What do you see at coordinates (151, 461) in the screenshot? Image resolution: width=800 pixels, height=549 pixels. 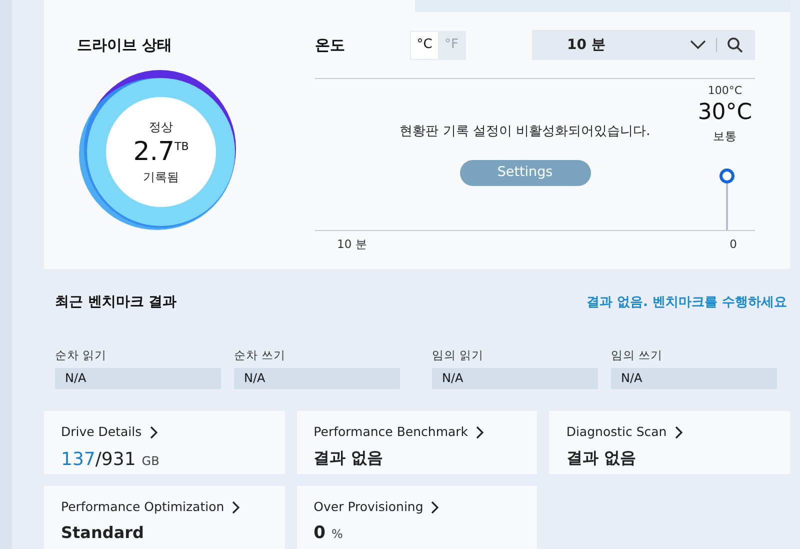 I see `capacity-unit: GB` at bounding box center [151, 461].